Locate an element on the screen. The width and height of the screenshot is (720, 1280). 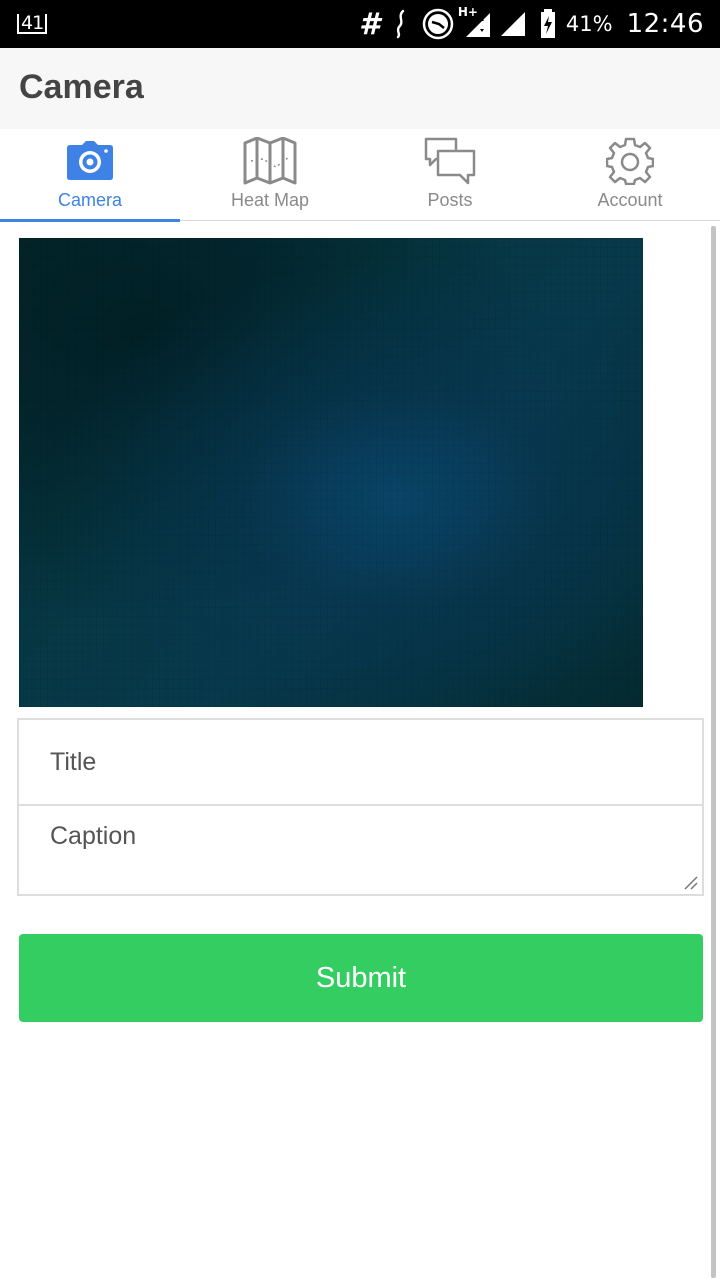
status-bar: 41 # H+ 41% 12:46 is located at coordinates (360, 24).